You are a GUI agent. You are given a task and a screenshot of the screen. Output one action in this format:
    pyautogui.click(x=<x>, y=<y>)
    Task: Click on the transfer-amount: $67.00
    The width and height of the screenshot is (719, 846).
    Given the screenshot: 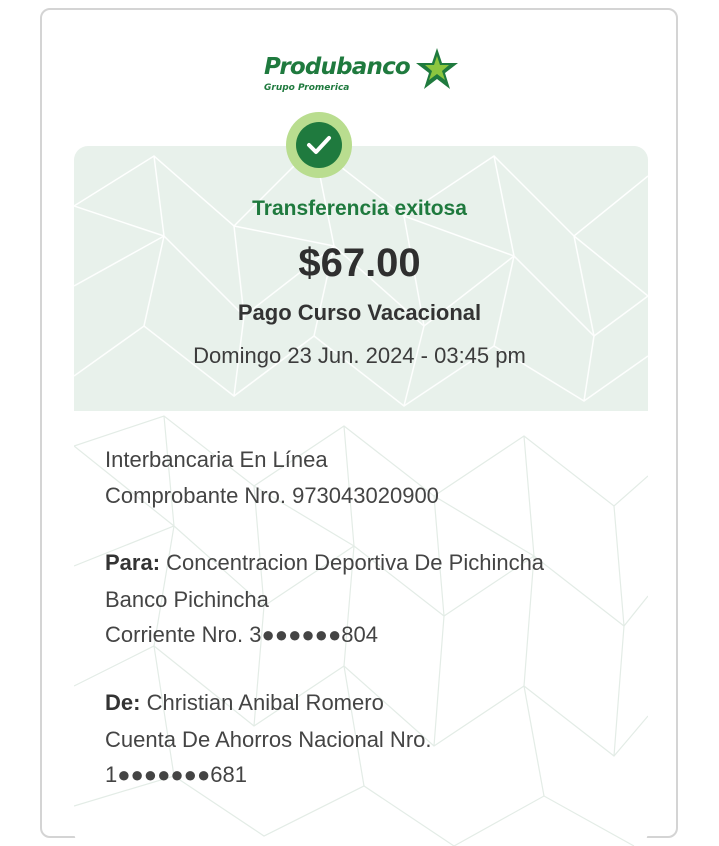 What is the action you would take?
    pyautogui.click(x=359, y=263)
    